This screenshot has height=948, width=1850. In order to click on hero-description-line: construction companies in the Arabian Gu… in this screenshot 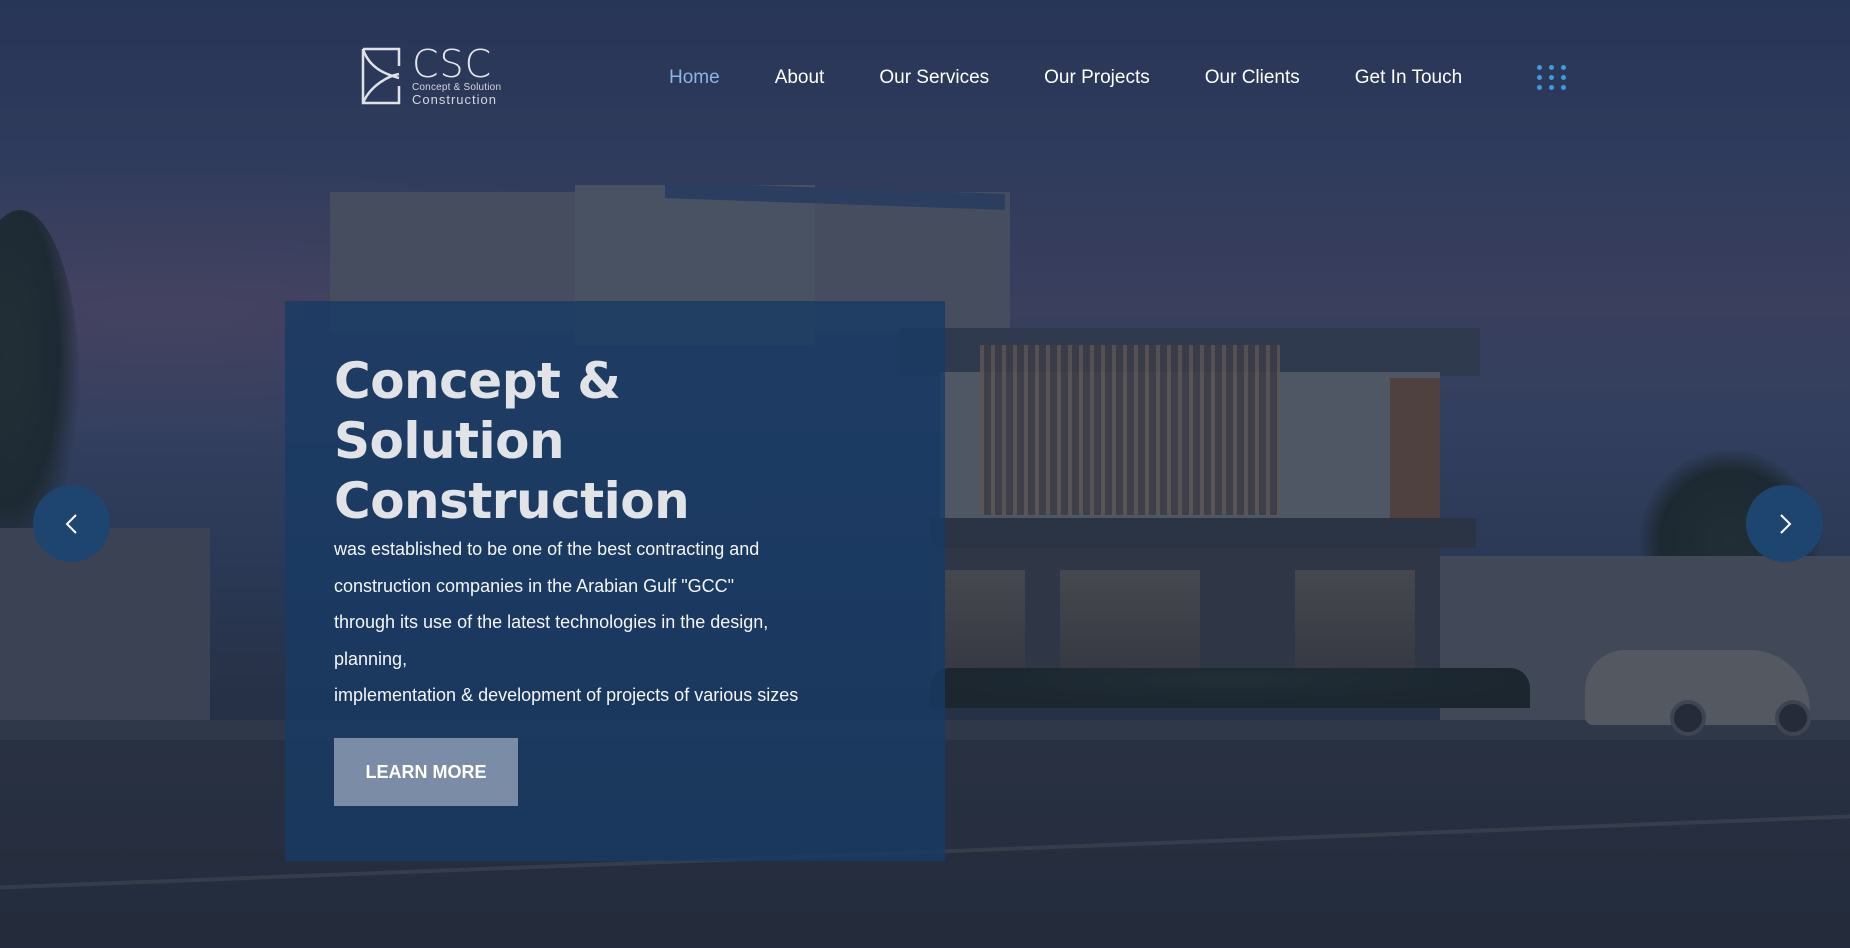, I will do `click(534, 585)`.